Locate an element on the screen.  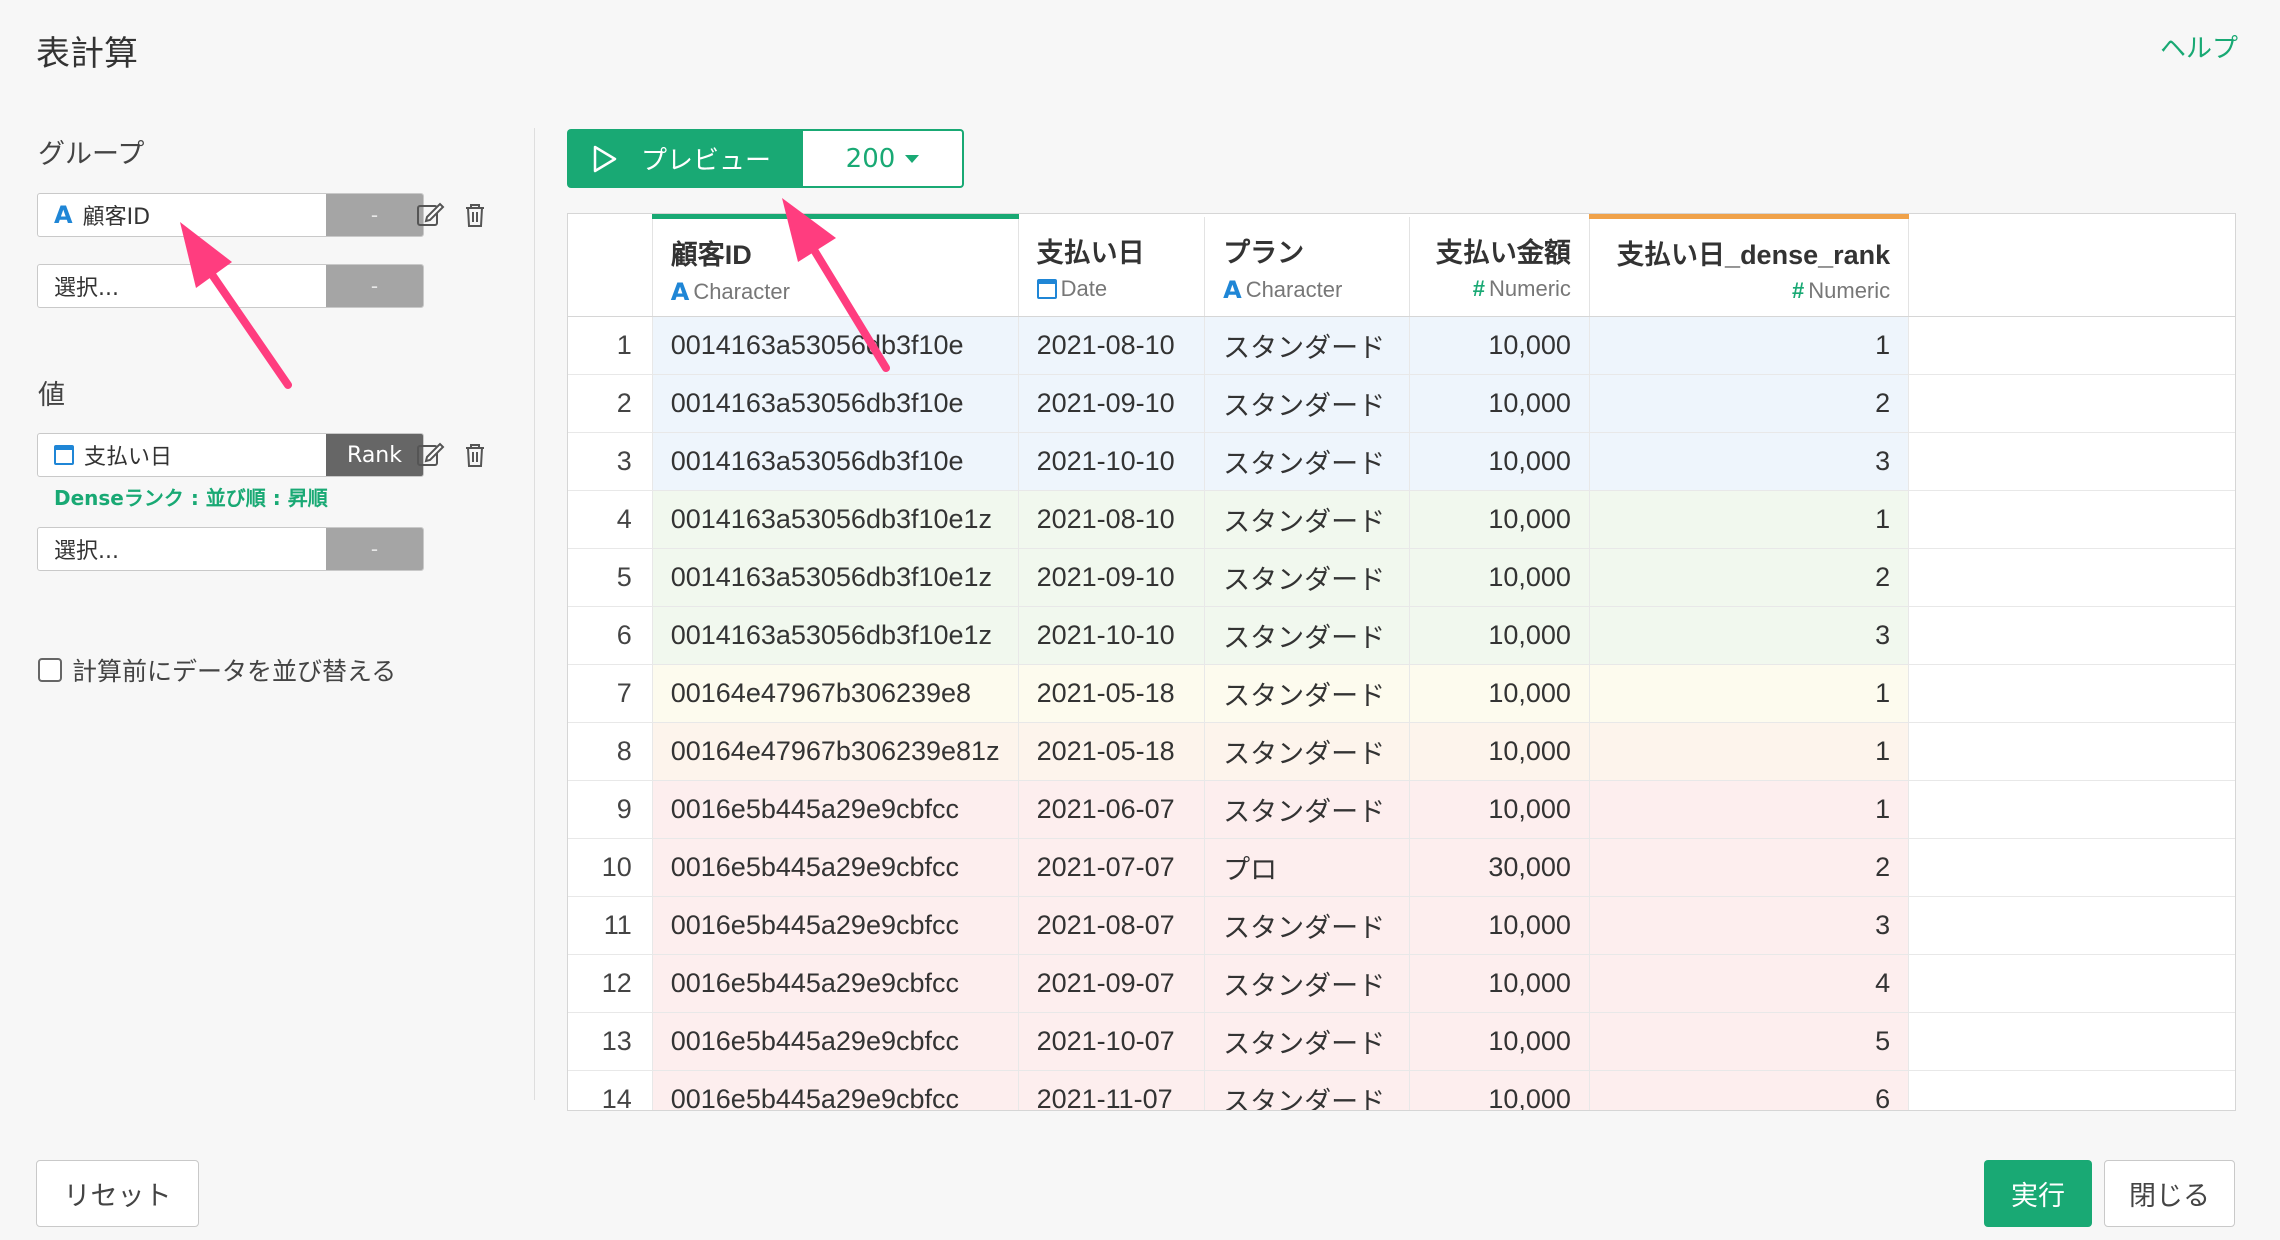
row-number: 5 is located at coordinates (610, 577).